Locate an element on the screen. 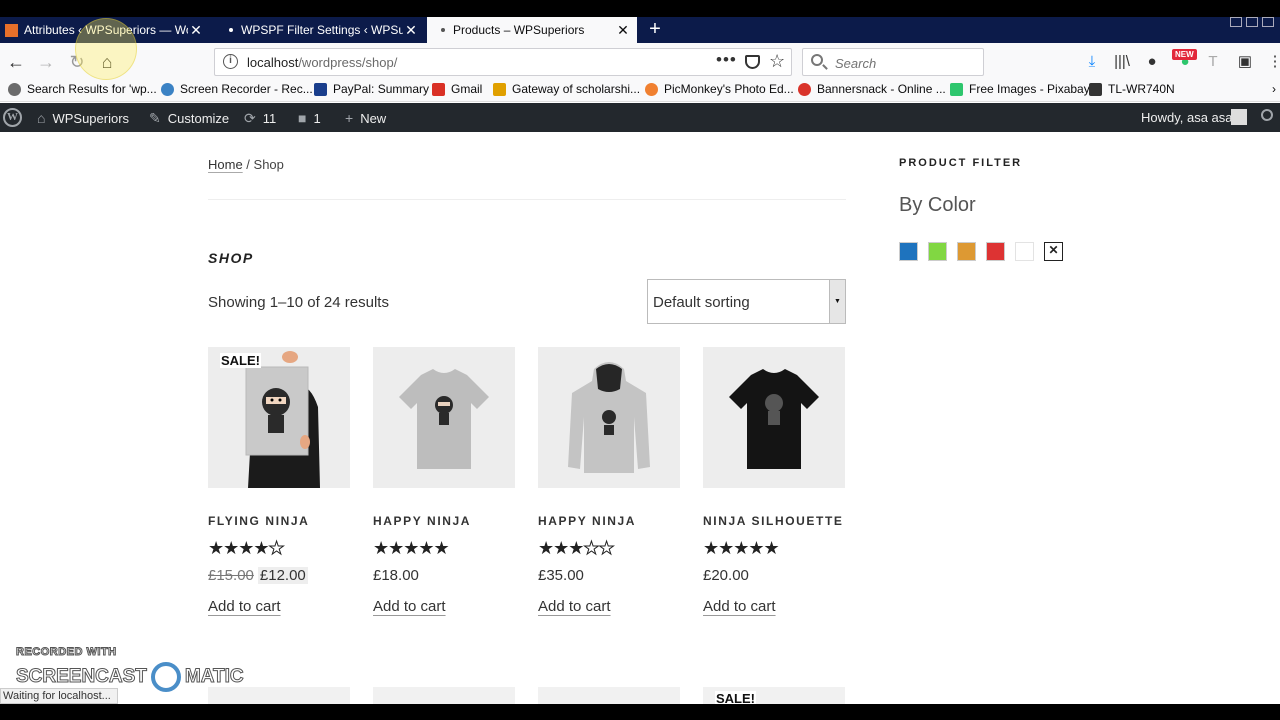  tab-wpspf-settings: WPSPF Filter Settings ‹ WPSupe ✕ is located at coordinates (320, 30).